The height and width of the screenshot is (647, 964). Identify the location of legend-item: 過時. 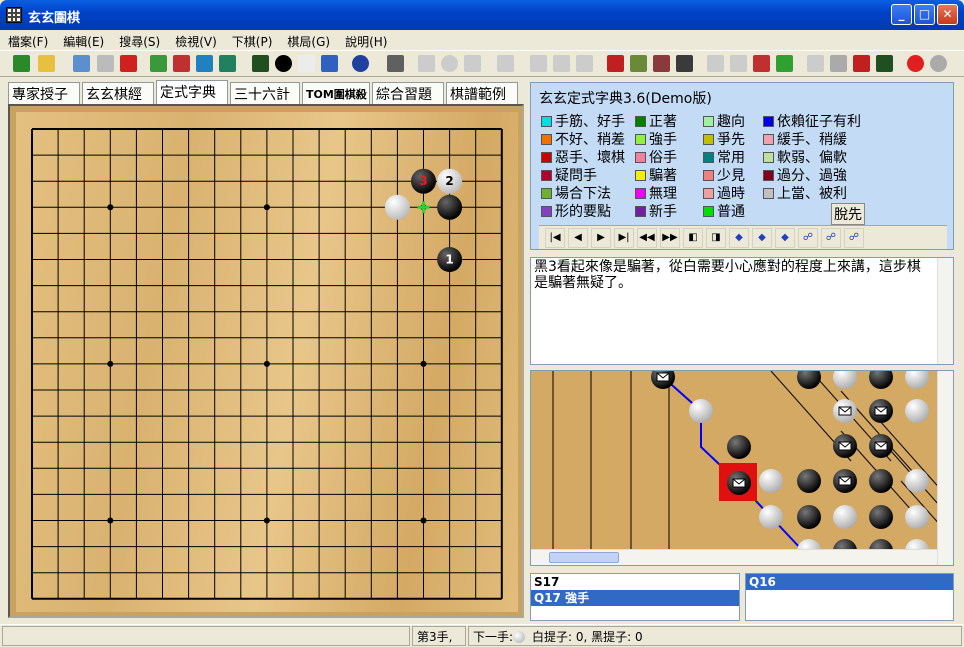
(724, 193).